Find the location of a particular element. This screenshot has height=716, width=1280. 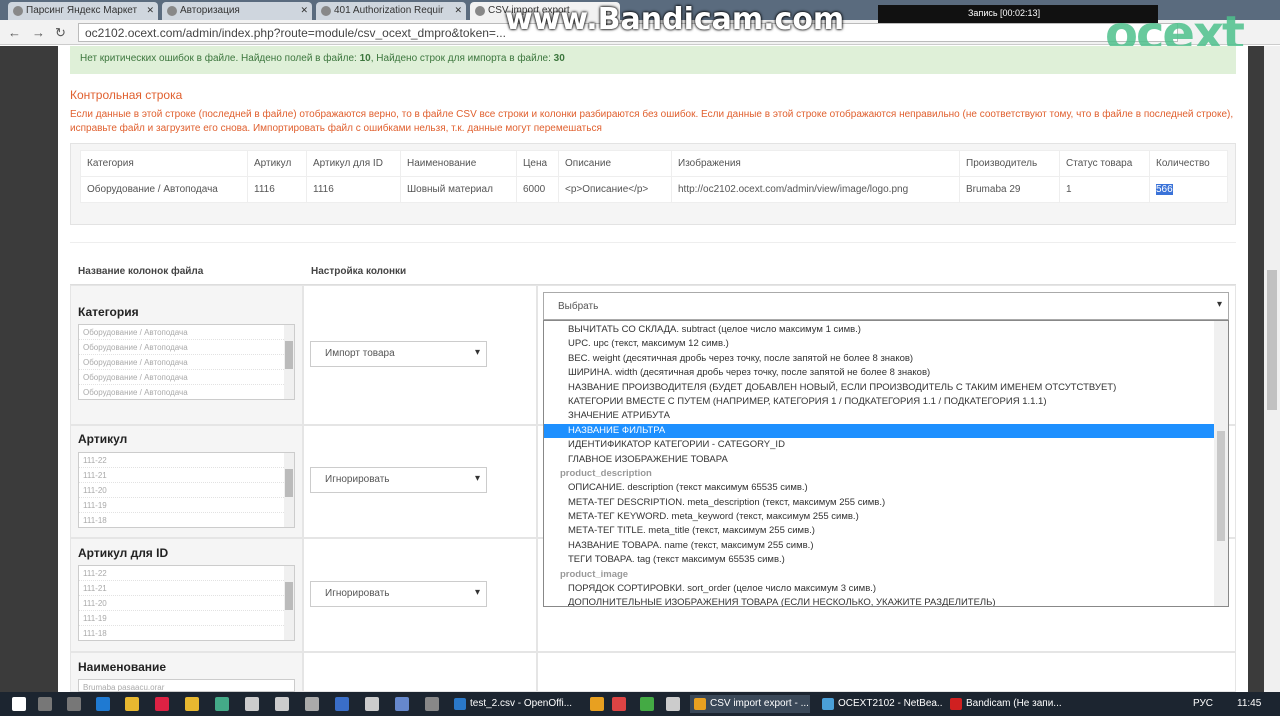

field-title: Артикул для ID is located at coordinates (123, 553).